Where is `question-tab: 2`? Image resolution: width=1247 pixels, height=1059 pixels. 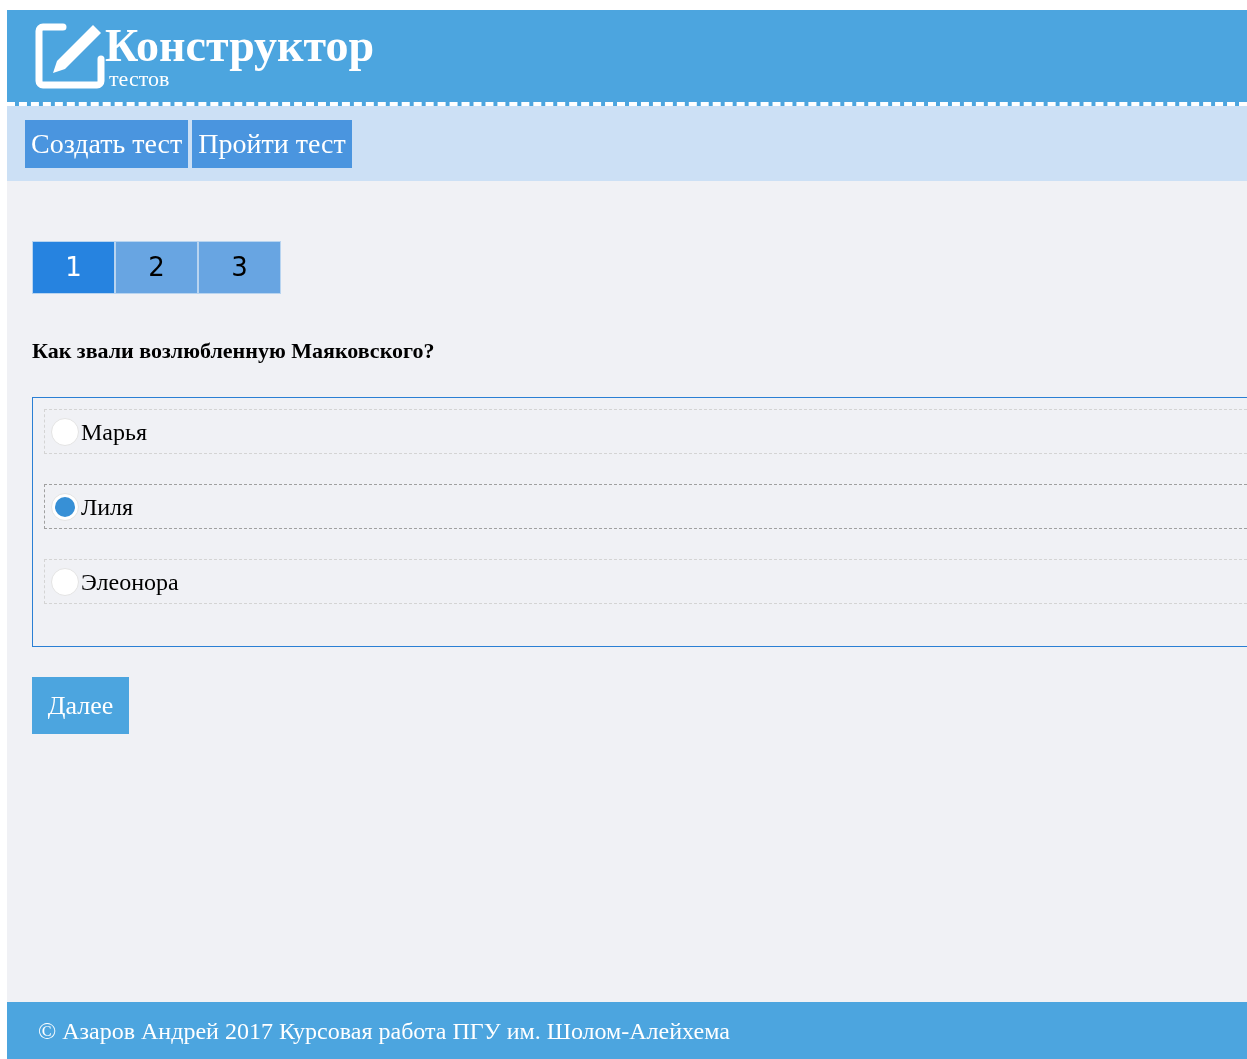
question-tab: 2 is located at coordinates (156, 267).